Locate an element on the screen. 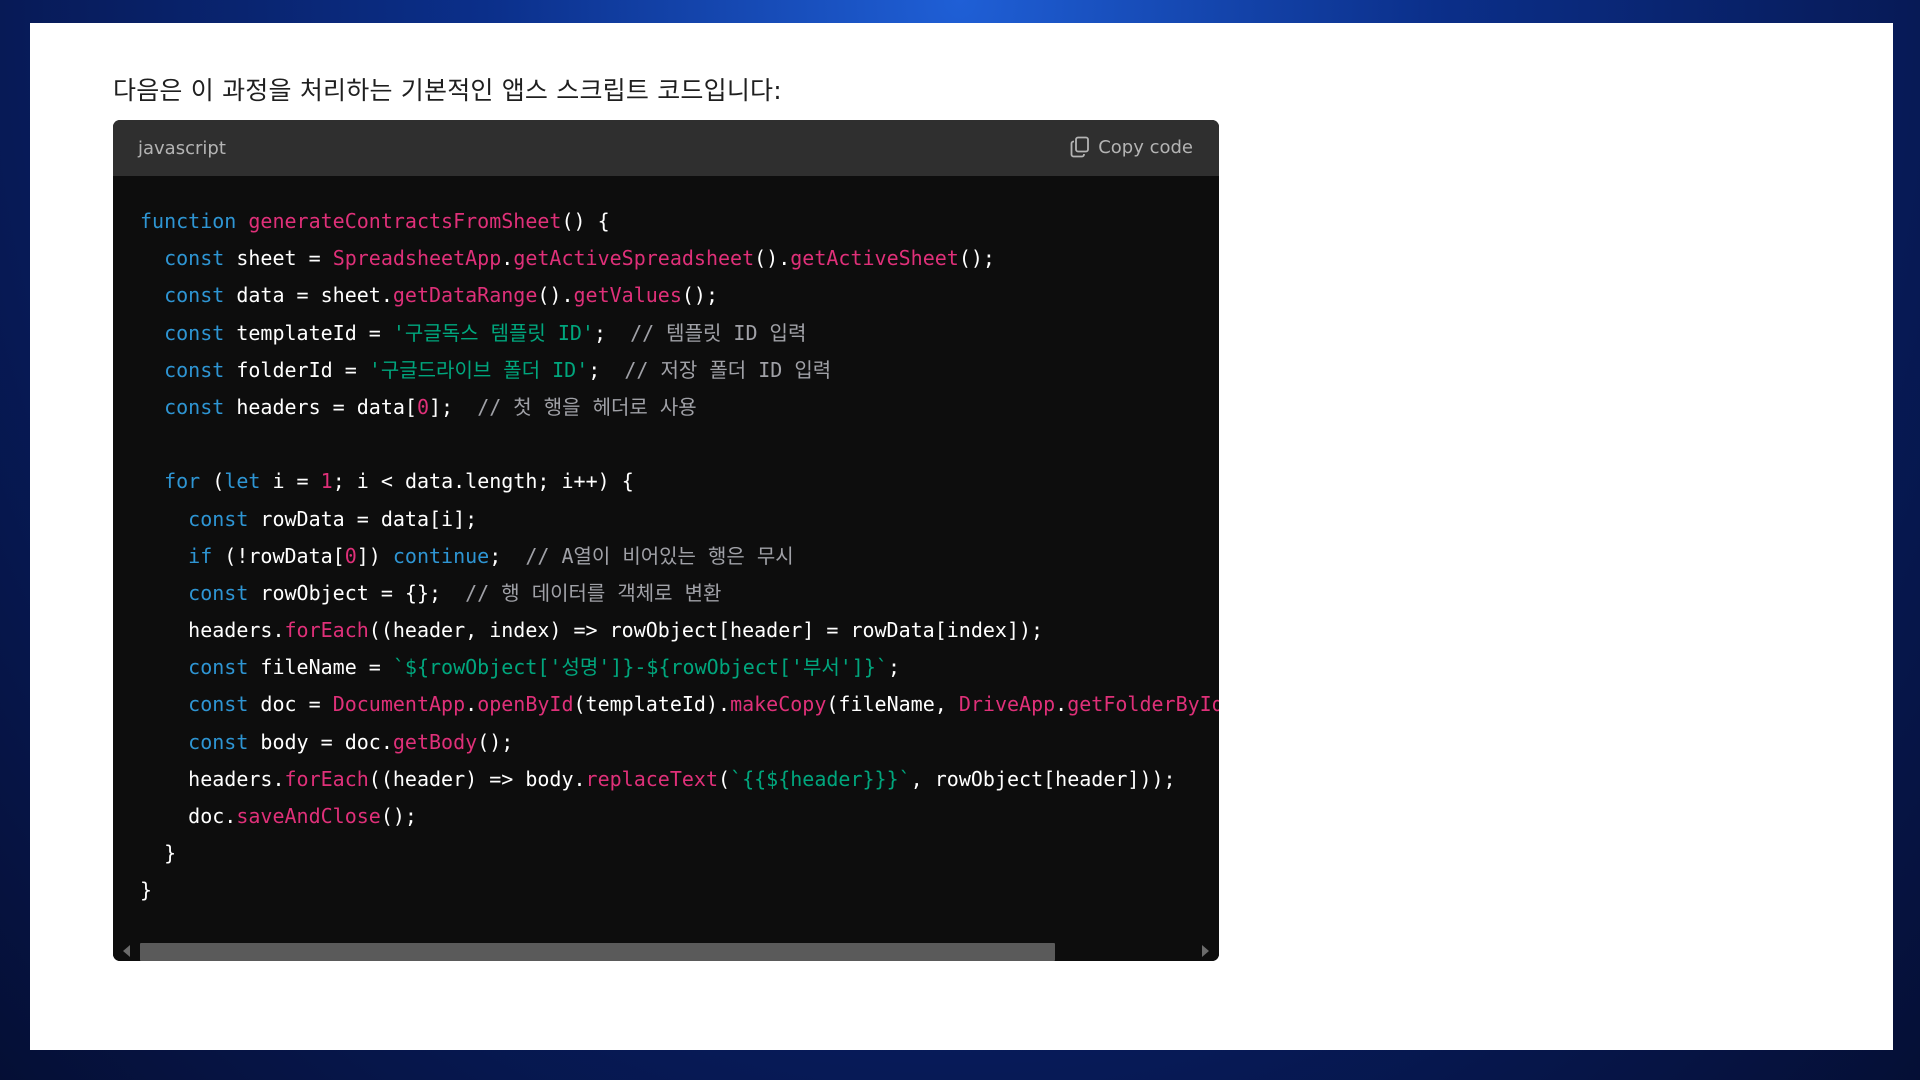 The height and width of the screenshot is (1080, 1920). code-token: '구글독스 템플릿 ID' is located at coordinates (493, 332).